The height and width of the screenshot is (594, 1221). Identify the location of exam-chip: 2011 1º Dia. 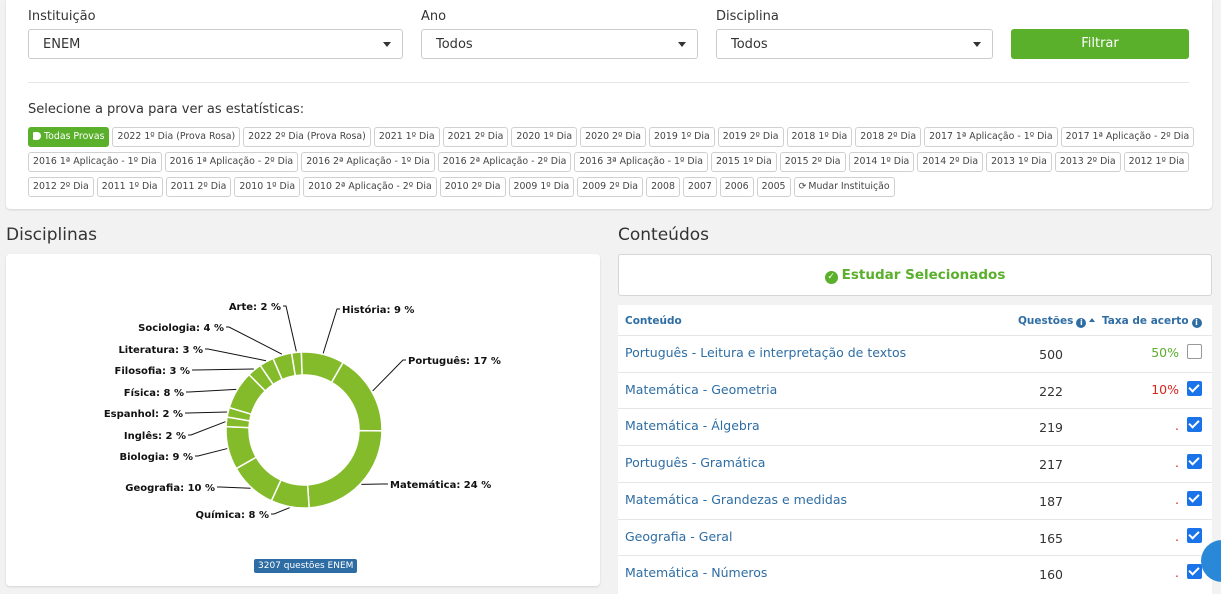
(129, 187).